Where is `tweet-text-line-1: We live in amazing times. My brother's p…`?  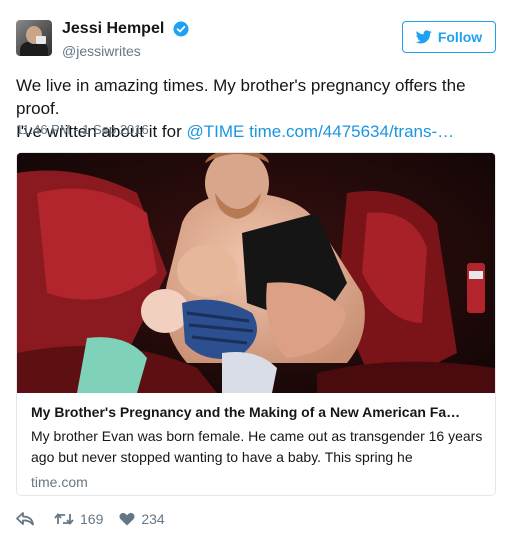
tweet-text-line-1: We live in amazing times. My brother's p… is located at coordinates (241, 97).